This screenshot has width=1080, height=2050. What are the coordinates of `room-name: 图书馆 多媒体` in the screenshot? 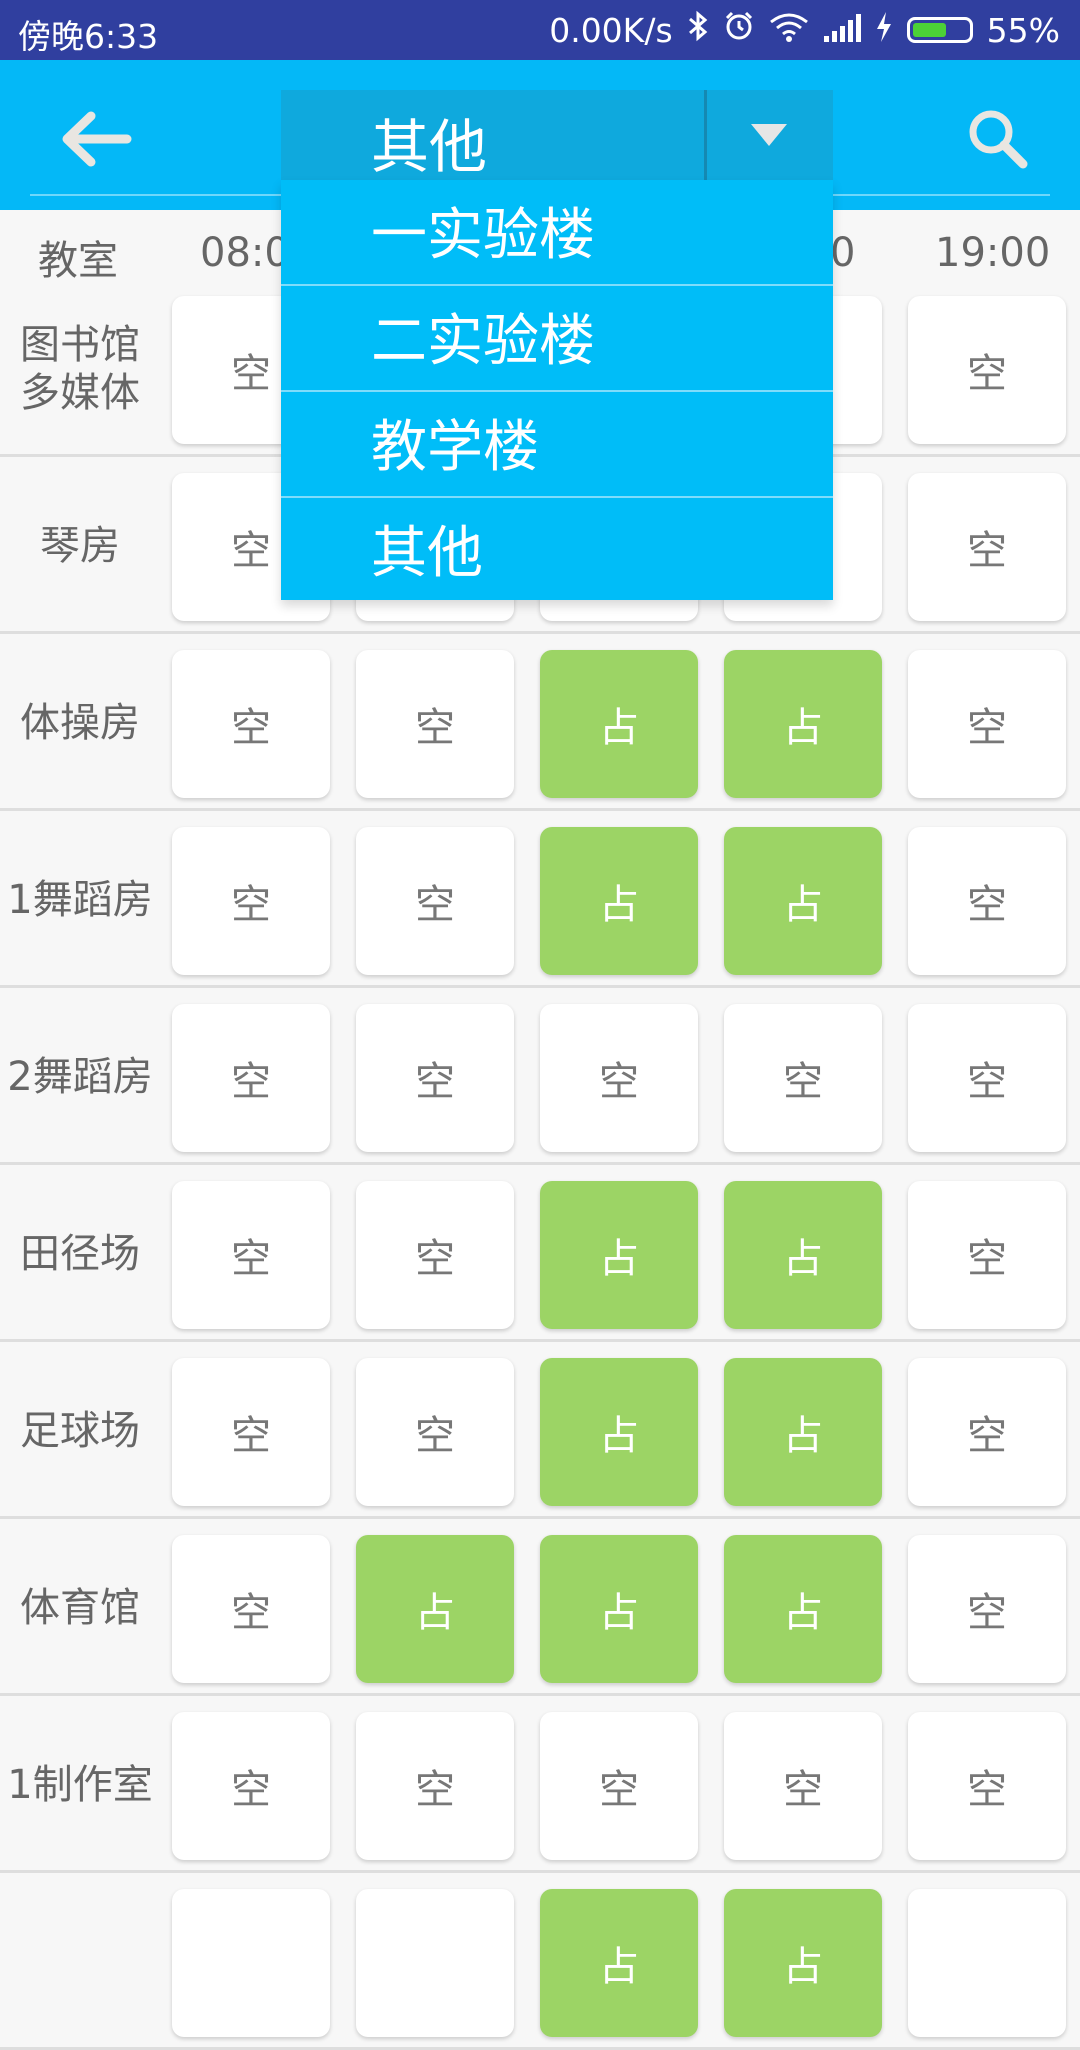 It's located at (80, 368).